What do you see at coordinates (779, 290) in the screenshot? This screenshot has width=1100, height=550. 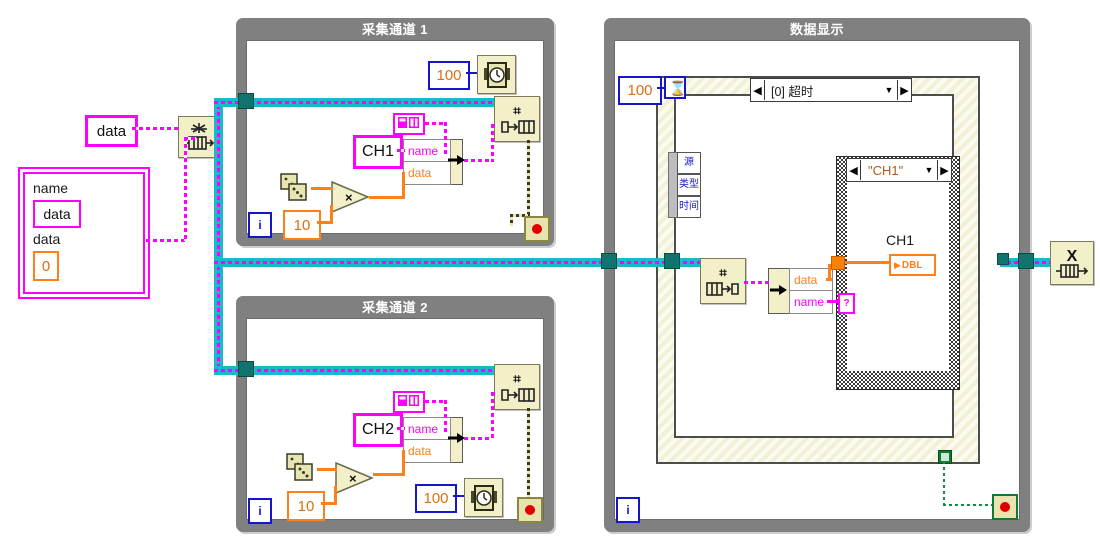 I see `loop3-unbundle-arrow-icon` at bounding box center [779, 290].